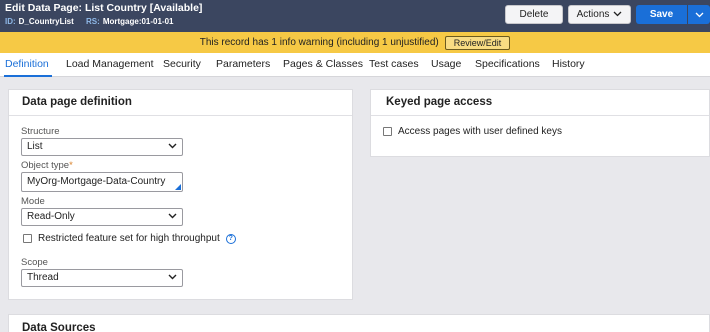 This screenshot has height=332, width=710. What do you see at coordinates (661, 14) in the screenshot?
I see `save-button: Save` at bounding box center [661, 14].